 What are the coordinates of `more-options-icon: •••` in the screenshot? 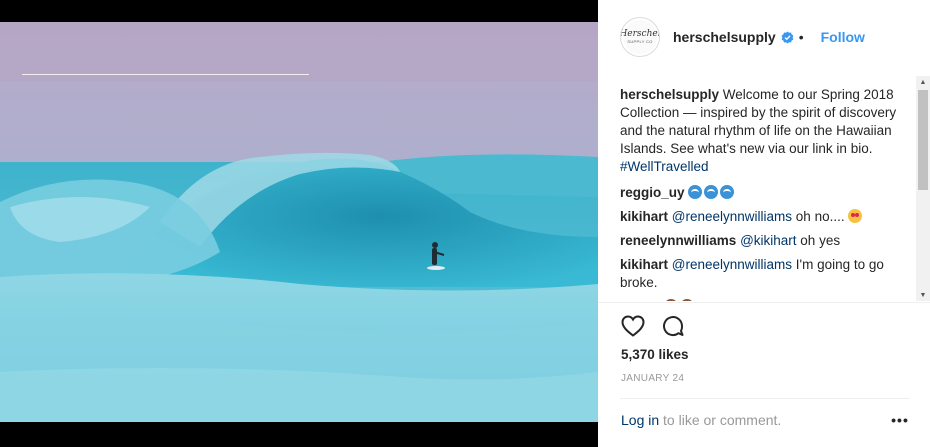 It's located at (900, 420).